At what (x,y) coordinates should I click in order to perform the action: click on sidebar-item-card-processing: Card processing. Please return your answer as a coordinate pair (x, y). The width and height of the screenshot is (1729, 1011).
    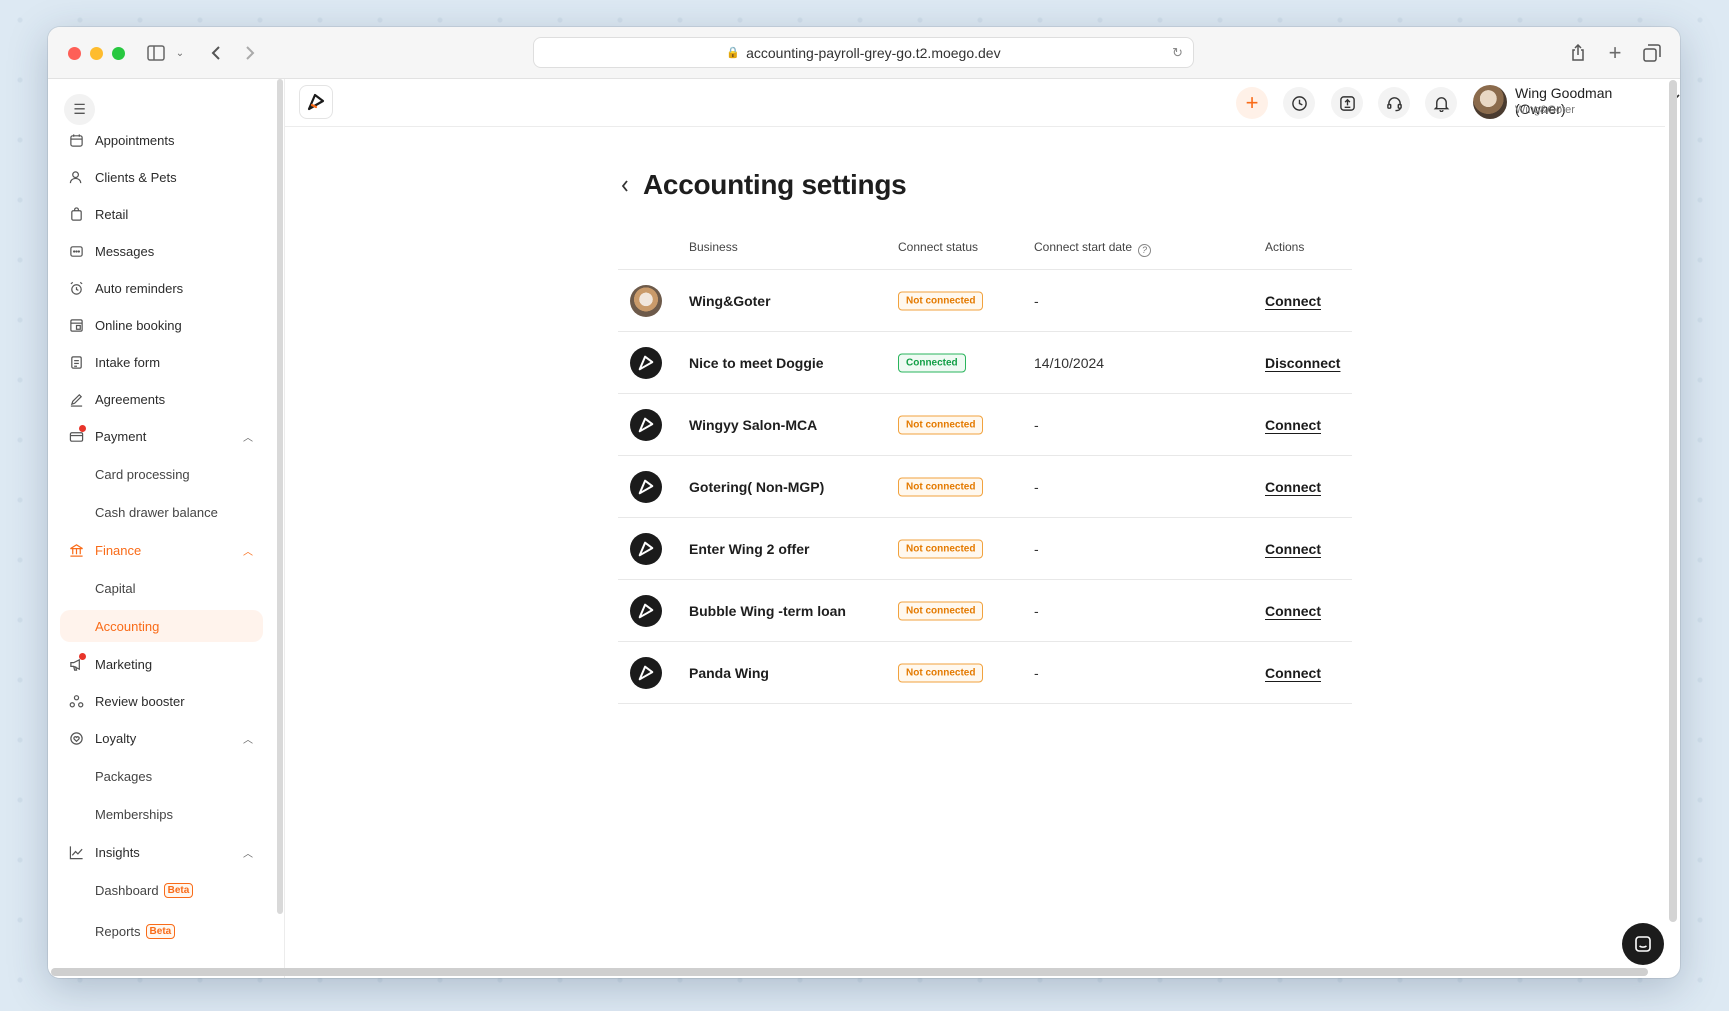
    Looking at the image, I should click on (161, 474).